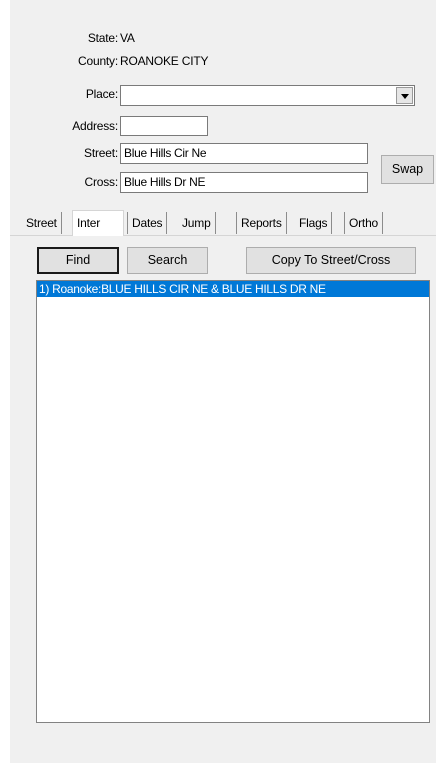 The width and height of the screenshot is (436, 763). What do you see at coordinates (244, 153) in the screenshot?
I see `street-input: Blue Hills Cir Ne` at bounding box center [244, 153].